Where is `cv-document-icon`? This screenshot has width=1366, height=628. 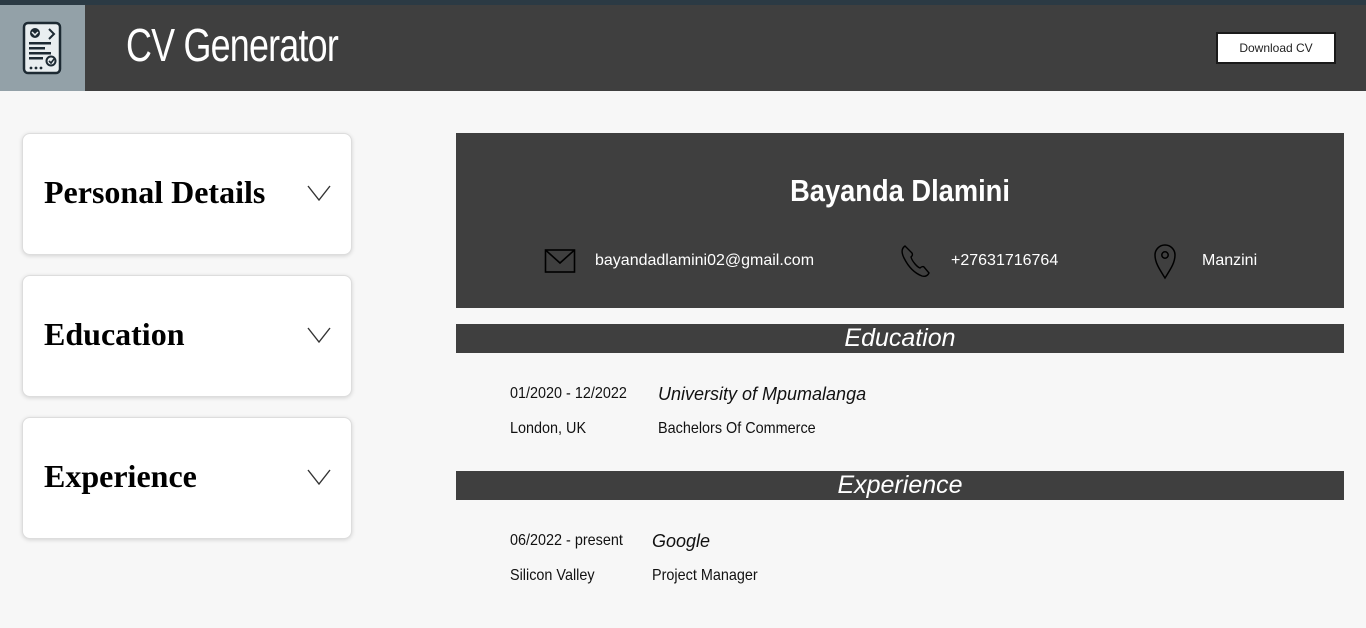 cv-document-icon is located at coordinates (42, 48).